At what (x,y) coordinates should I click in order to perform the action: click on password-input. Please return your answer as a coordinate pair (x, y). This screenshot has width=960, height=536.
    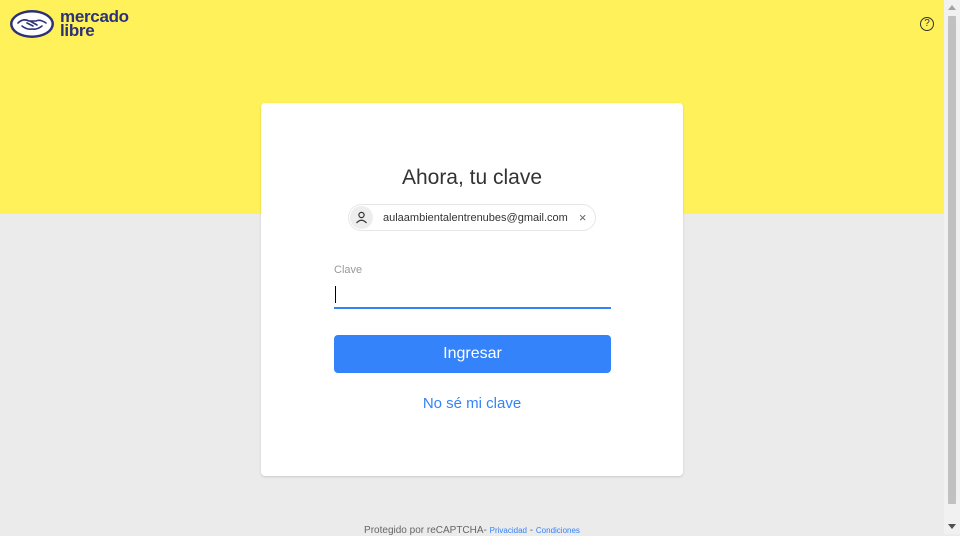
    Looking at the image, I should click on (472, 293).